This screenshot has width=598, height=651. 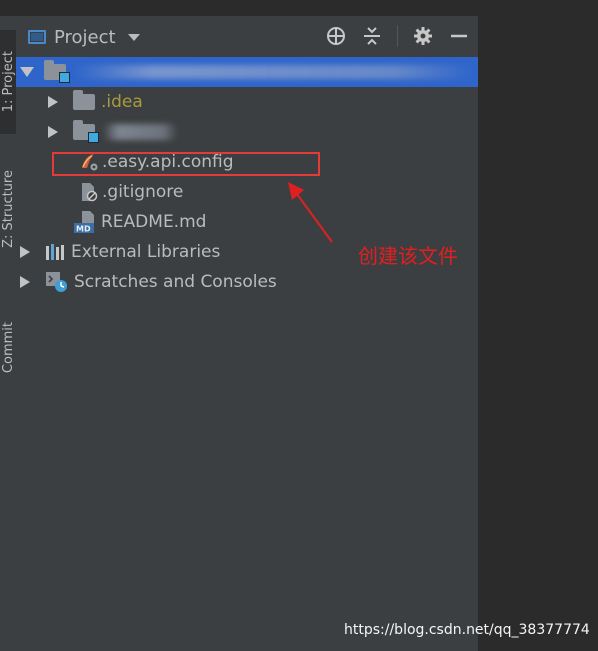 I want to click on project-view-selector: Project, so click(x=84, y=37).